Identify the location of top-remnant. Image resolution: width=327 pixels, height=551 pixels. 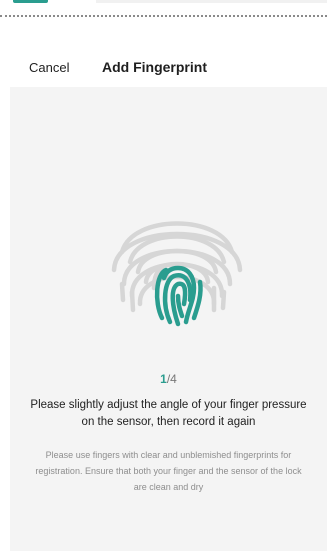
(163, 3).